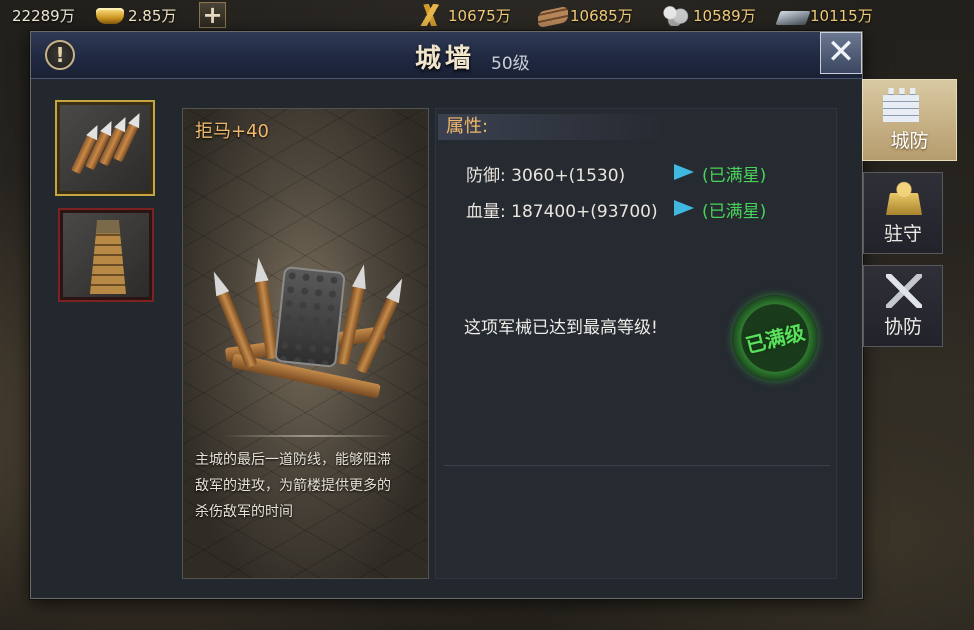  What do you see at coordinates (232, 131) in the screenshot?
I see `equipment-title: 拒马+40` at bounding box center [232, 131].